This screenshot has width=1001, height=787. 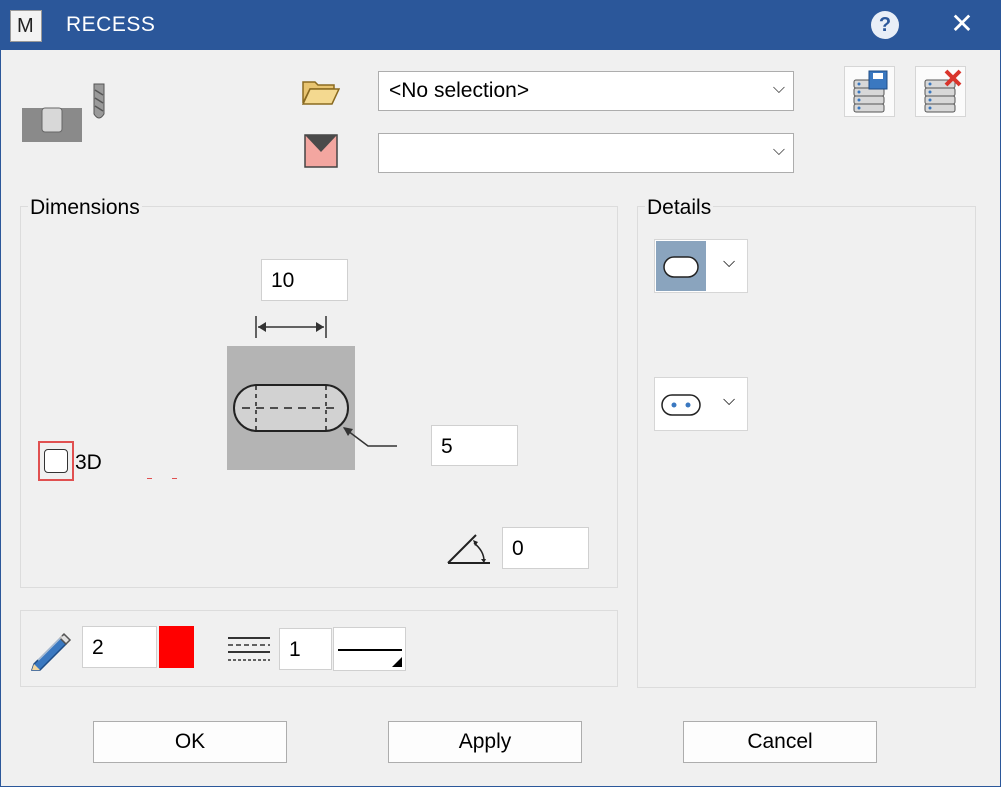 I want to click on slot-shape-preview, so click(x=681, y=266).